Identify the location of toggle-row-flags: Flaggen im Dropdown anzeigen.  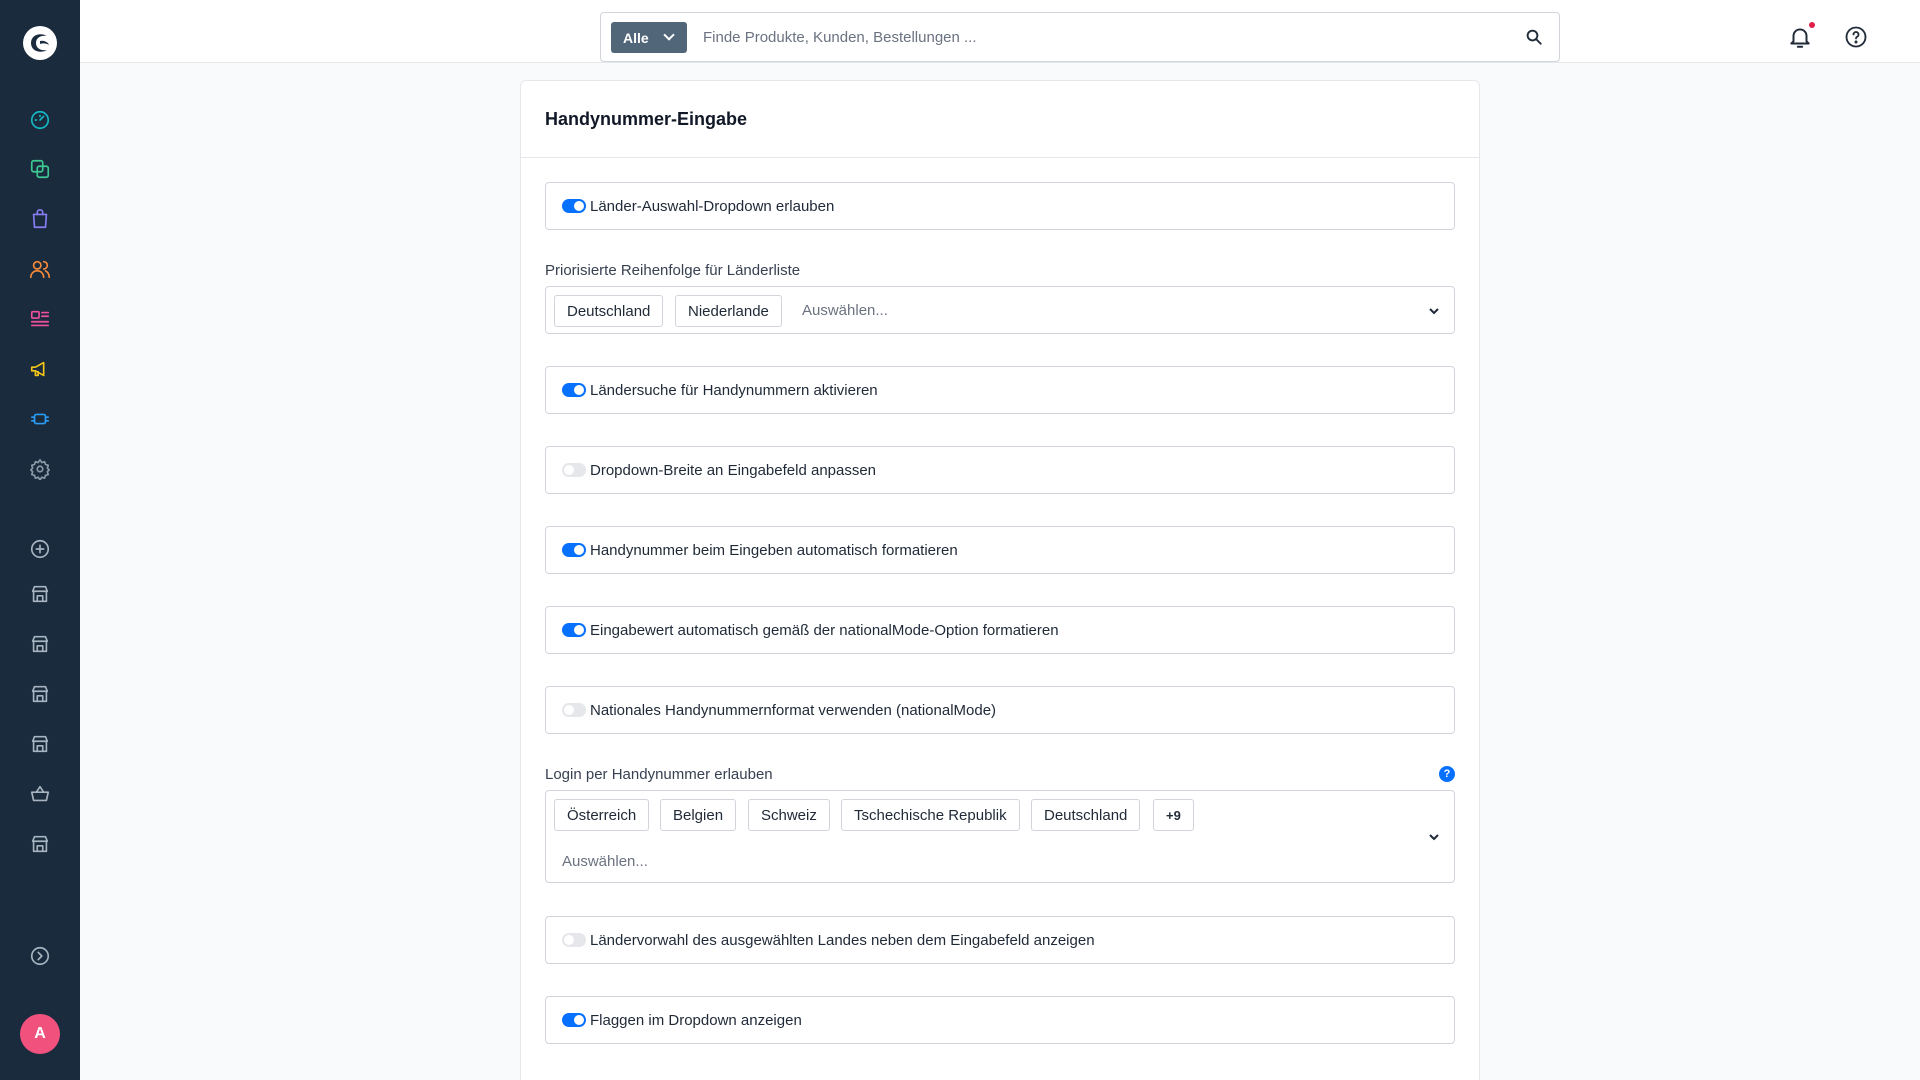
(1000, 1020).